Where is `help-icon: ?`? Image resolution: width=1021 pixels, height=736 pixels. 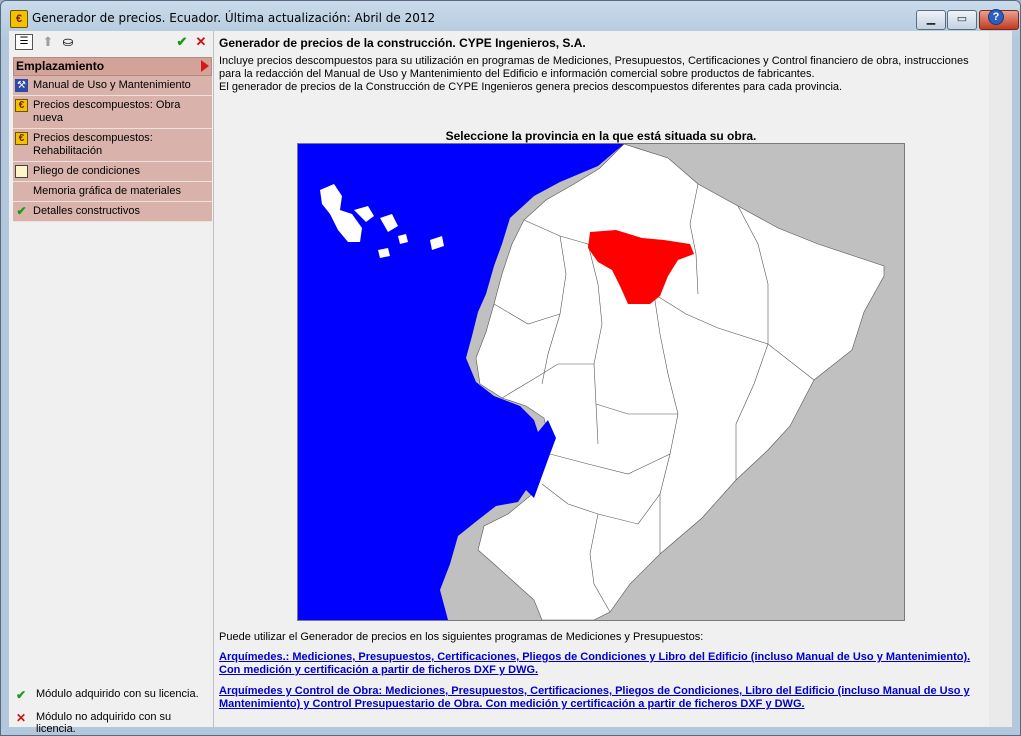 help-icon: ? is located at coordinates (996, 17).